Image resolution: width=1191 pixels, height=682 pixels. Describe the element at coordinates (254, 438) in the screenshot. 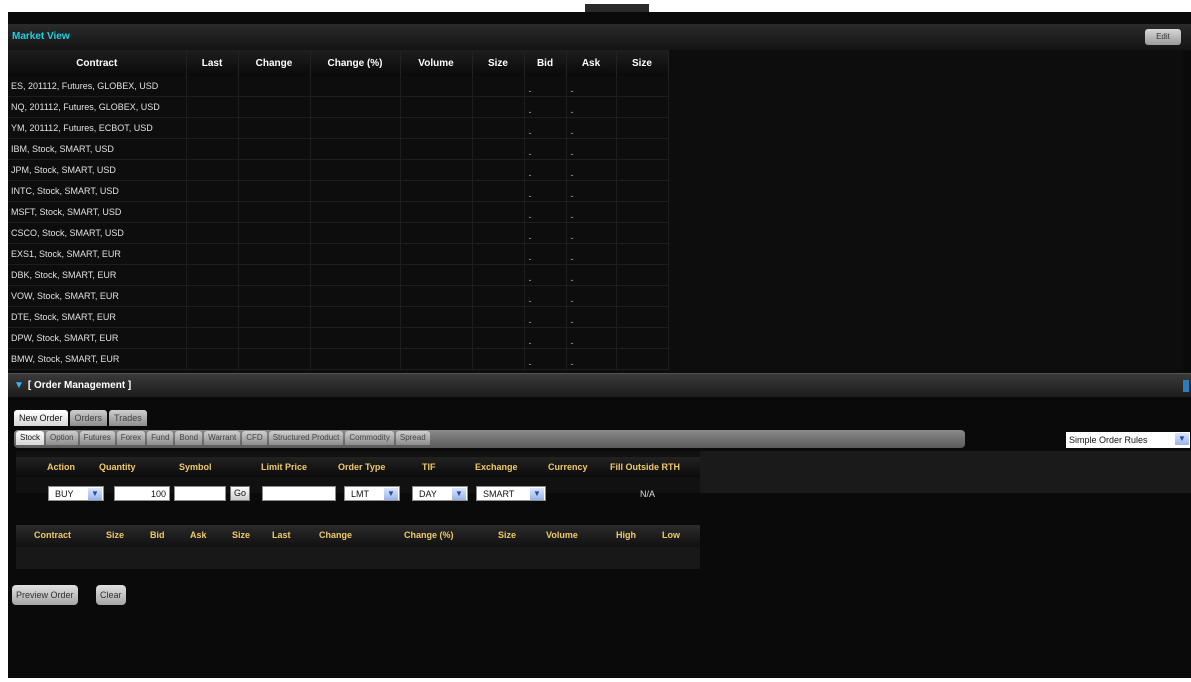

I see `subtab-cfd: CFD` at that location.